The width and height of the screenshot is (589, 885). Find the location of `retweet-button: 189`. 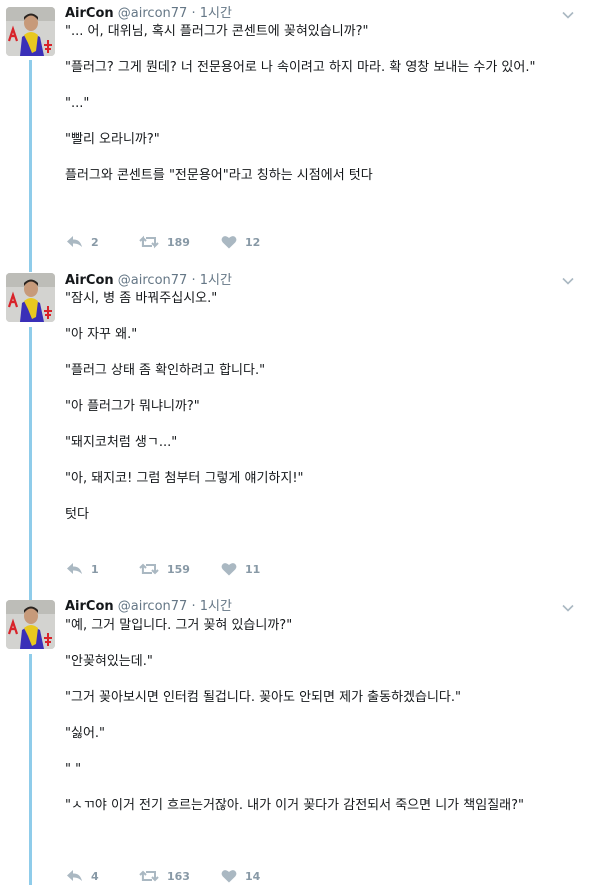

retweet-button: 189 is located at coordinates (180, 242).